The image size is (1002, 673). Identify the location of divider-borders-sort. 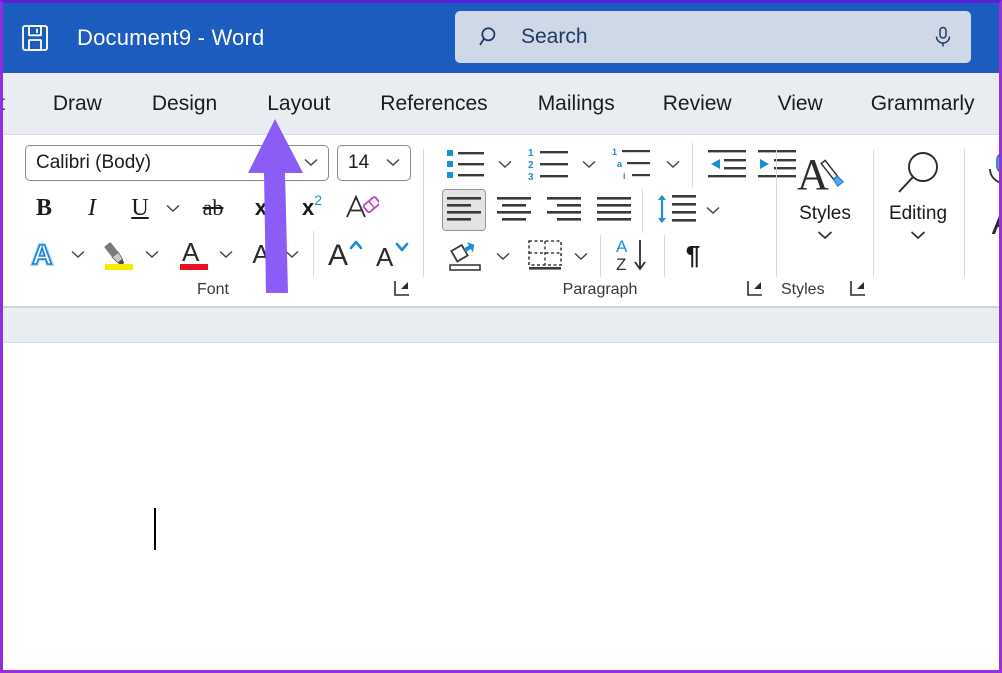
(600, 256).